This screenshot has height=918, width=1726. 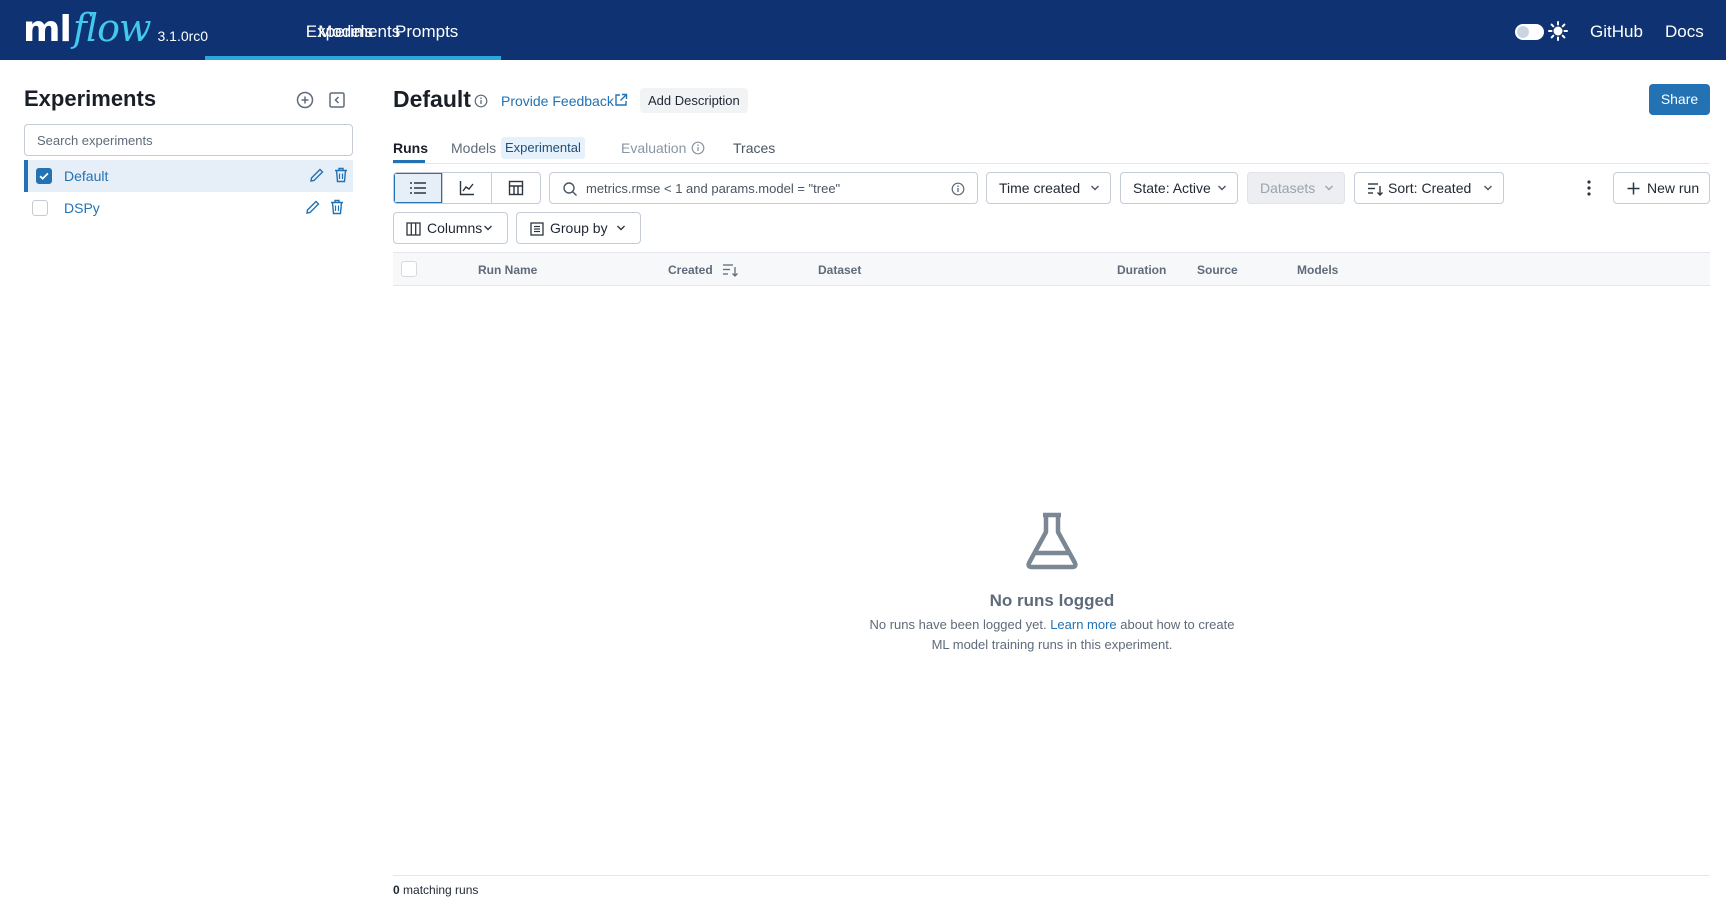 I want to click on check-icon, so click(x=44, y=176).